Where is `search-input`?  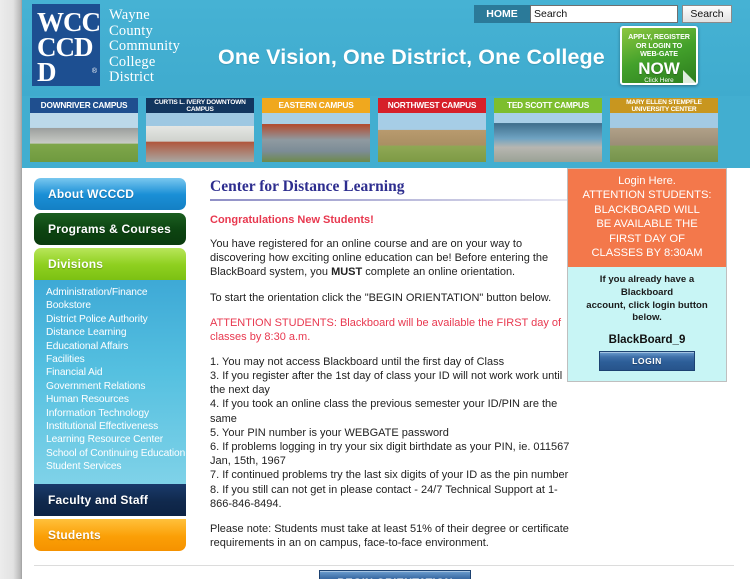
search-input is located at coordinates (604, 14).